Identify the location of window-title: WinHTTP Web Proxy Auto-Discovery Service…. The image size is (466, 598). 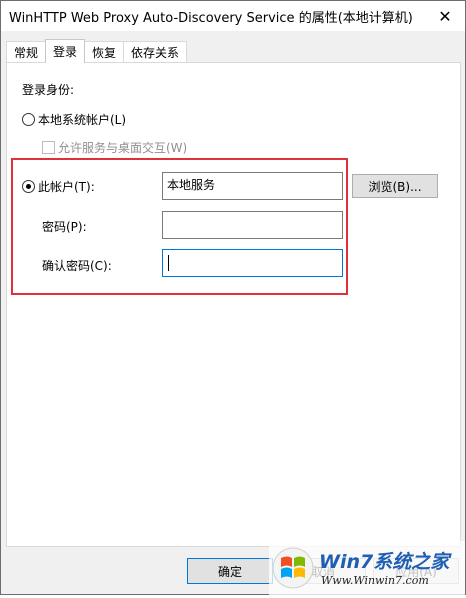
(211, 18).